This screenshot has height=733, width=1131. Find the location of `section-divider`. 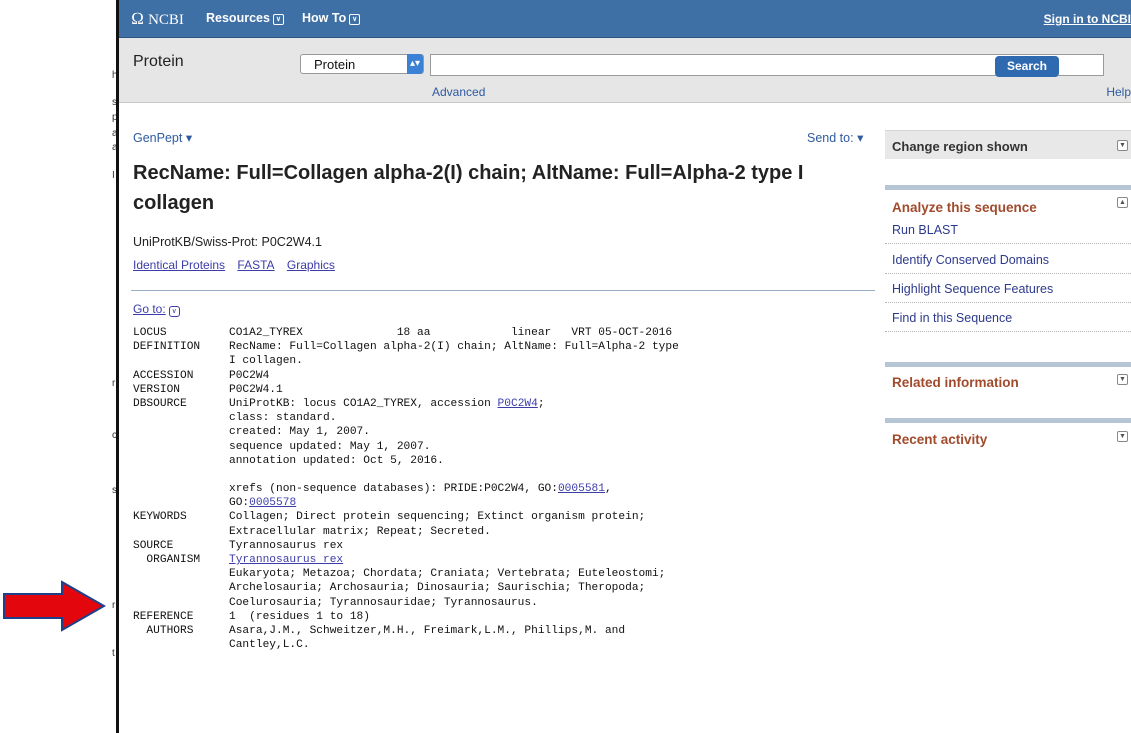

section-divider is located at coordinates (1008, 420).